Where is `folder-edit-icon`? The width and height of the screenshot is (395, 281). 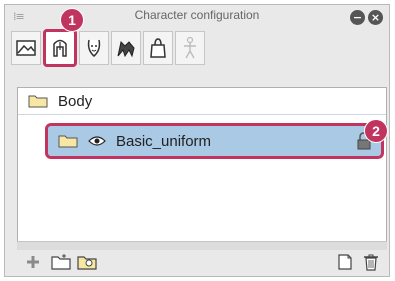
folder-edit-icon is located at coordinates (87, 262).